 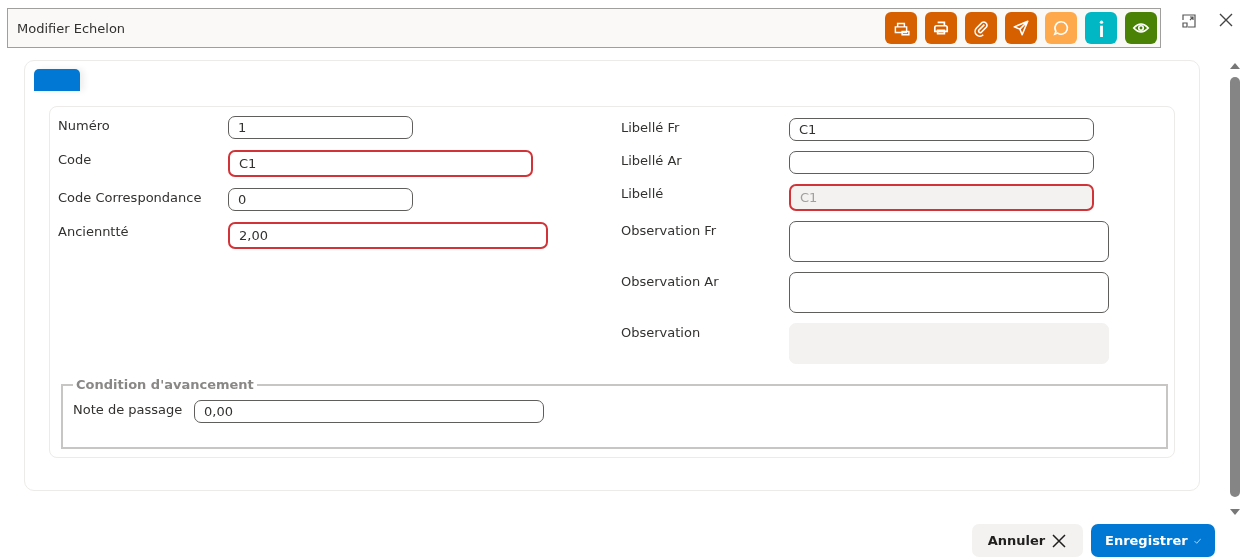 What do you see at coordinates (643, 193) in the screenshot?
I see `field-label: Libellé` at bounding box center [643, 193].